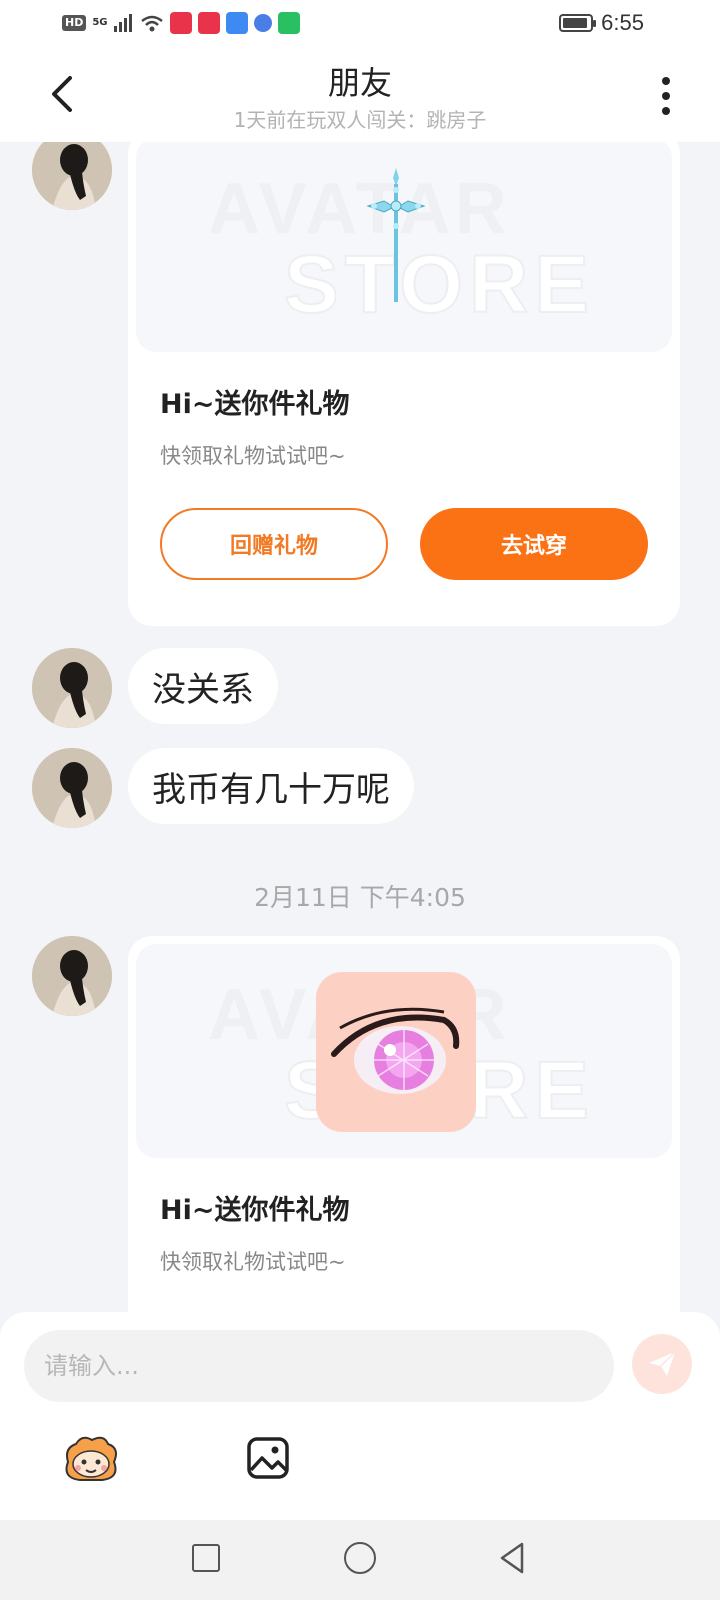 This screenshot has width=720, height=1600. I want to click on friend-activity-status: 1天前在玩双人闯关：跳房子, so click(360, 120).